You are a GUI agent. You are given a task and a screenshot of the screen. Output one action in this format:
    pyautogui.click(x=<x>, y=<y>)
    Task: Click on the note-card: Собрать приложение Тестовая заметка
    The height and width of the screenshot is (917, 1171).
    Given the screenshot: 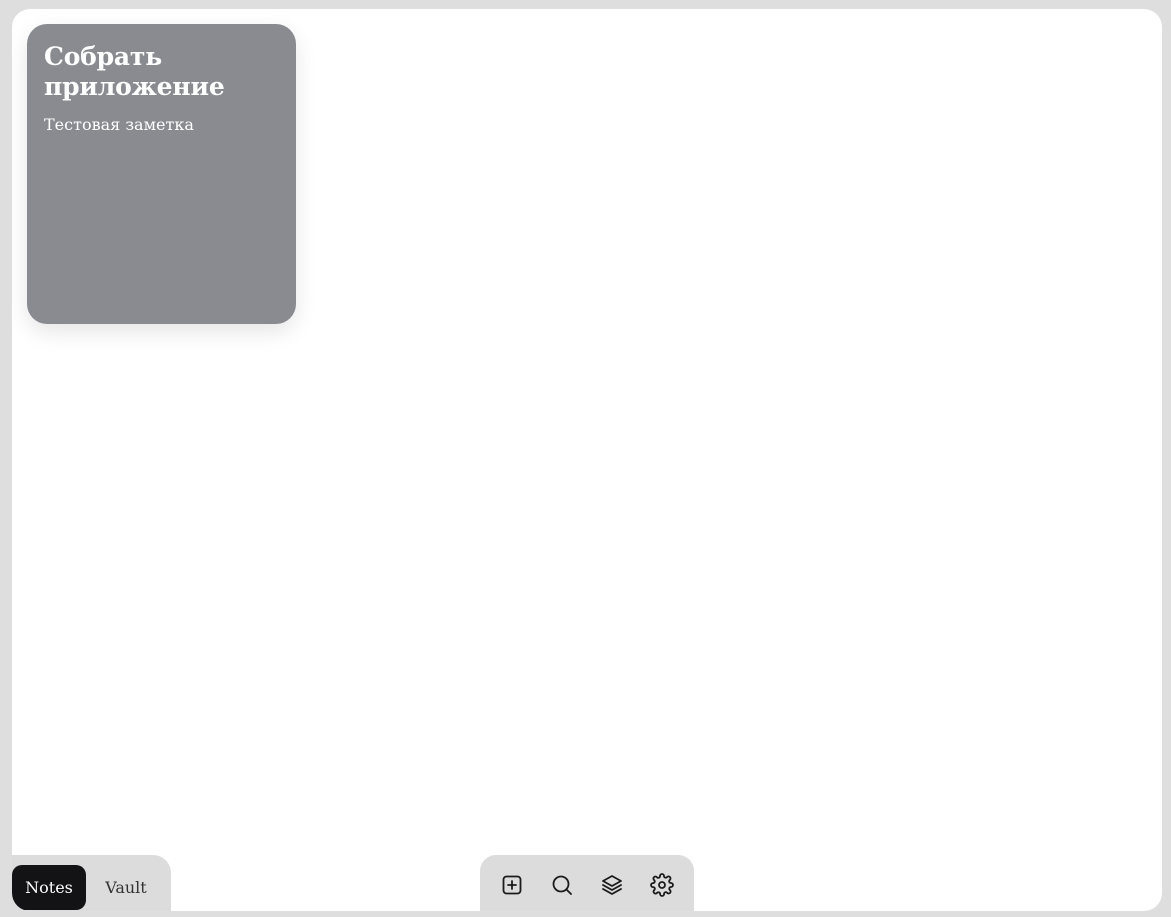 What is the action you would take?
    pyautogui.click(x=161, y=174)
    